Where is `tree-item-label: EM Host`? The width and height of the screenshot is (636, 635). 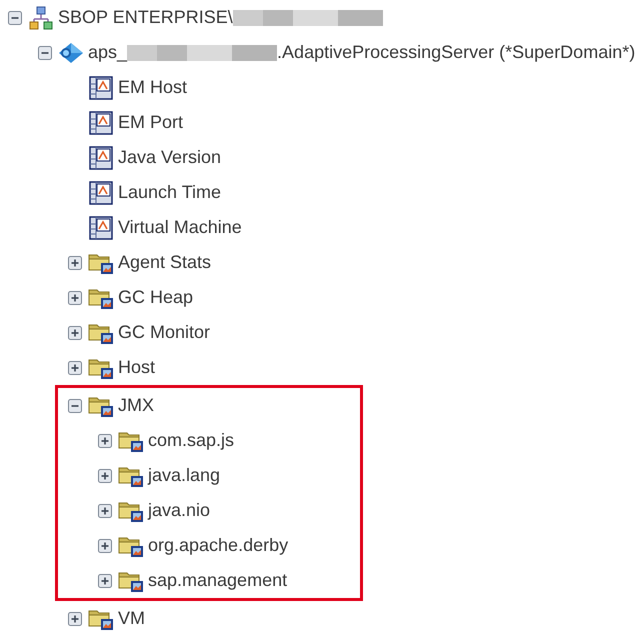 tree-item-label: EM Host is located at coordinates (153, 87).